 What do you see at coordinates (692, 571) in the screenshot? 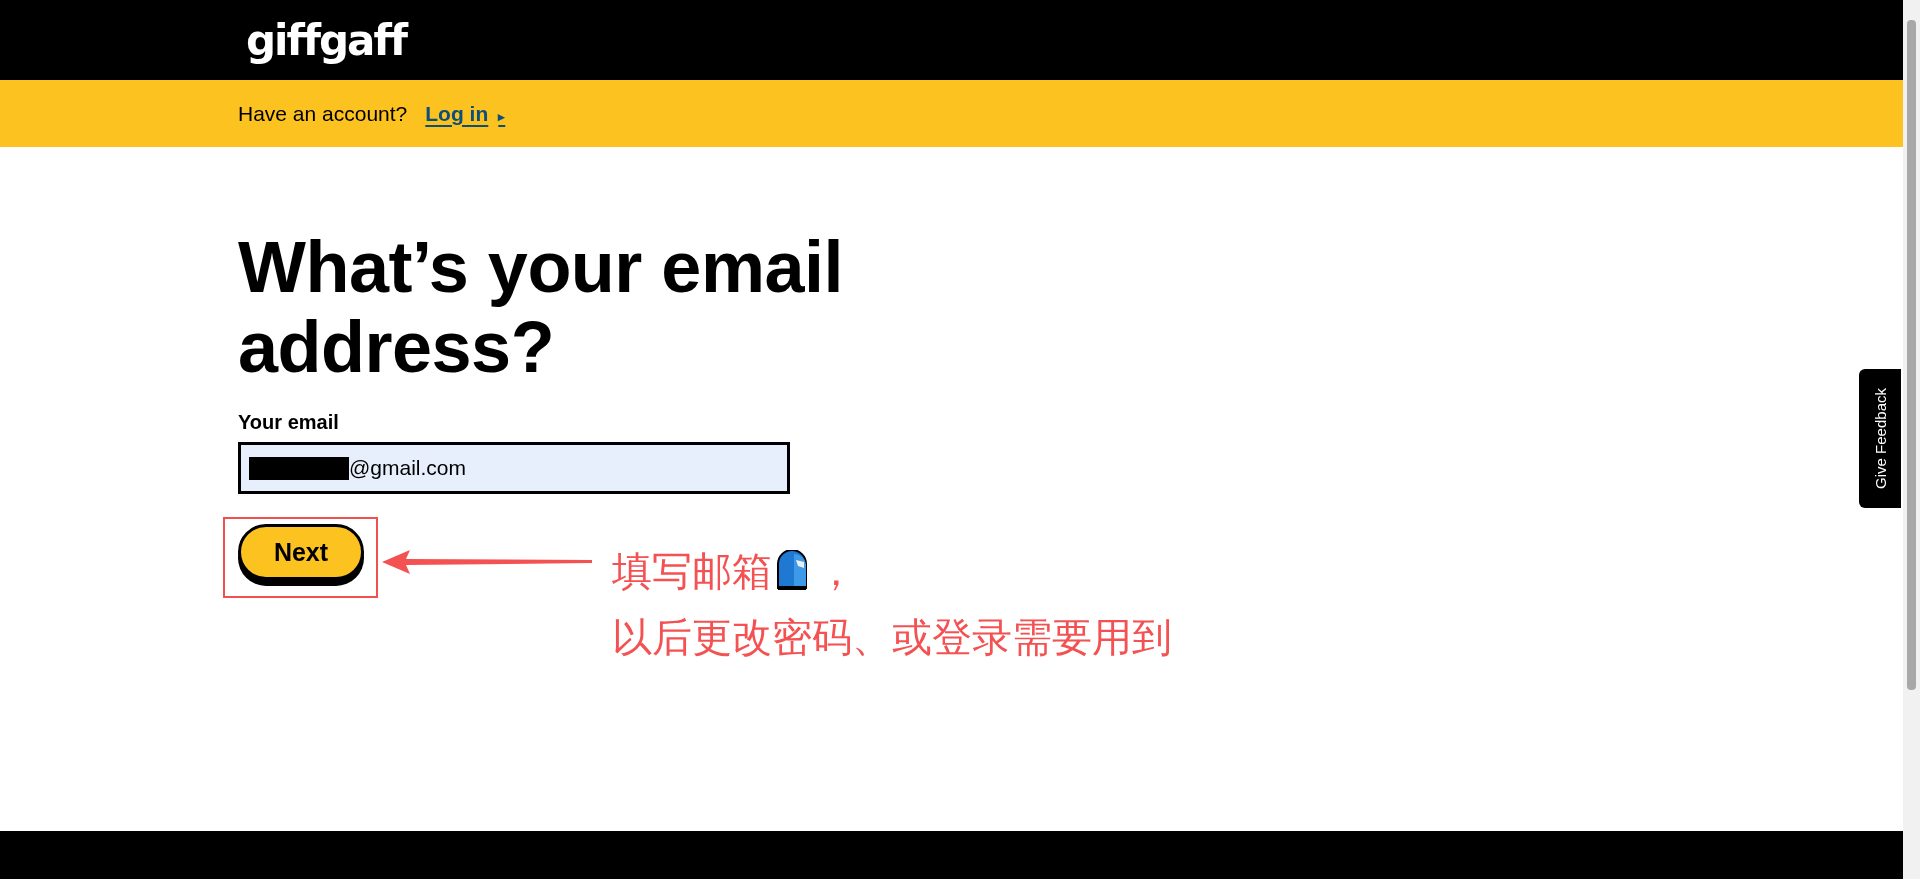
I see `annotation-text: 填写邮箱` at bounding box center [692, 571].